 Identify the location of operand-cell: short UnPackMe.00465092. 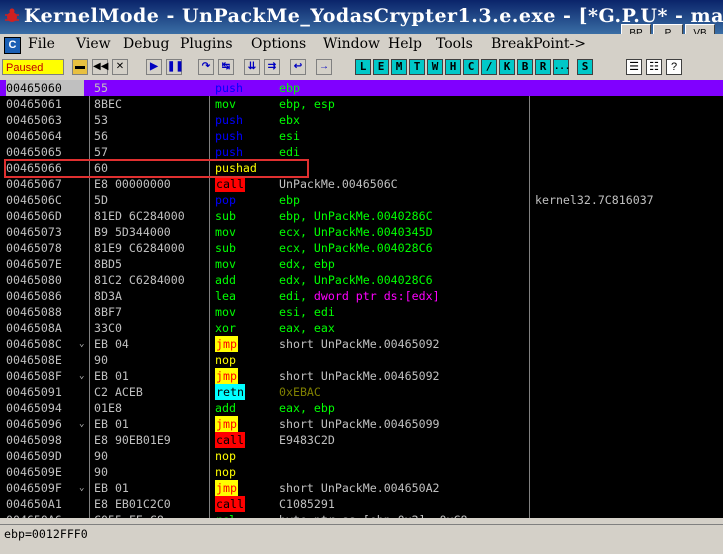
(359, 344).